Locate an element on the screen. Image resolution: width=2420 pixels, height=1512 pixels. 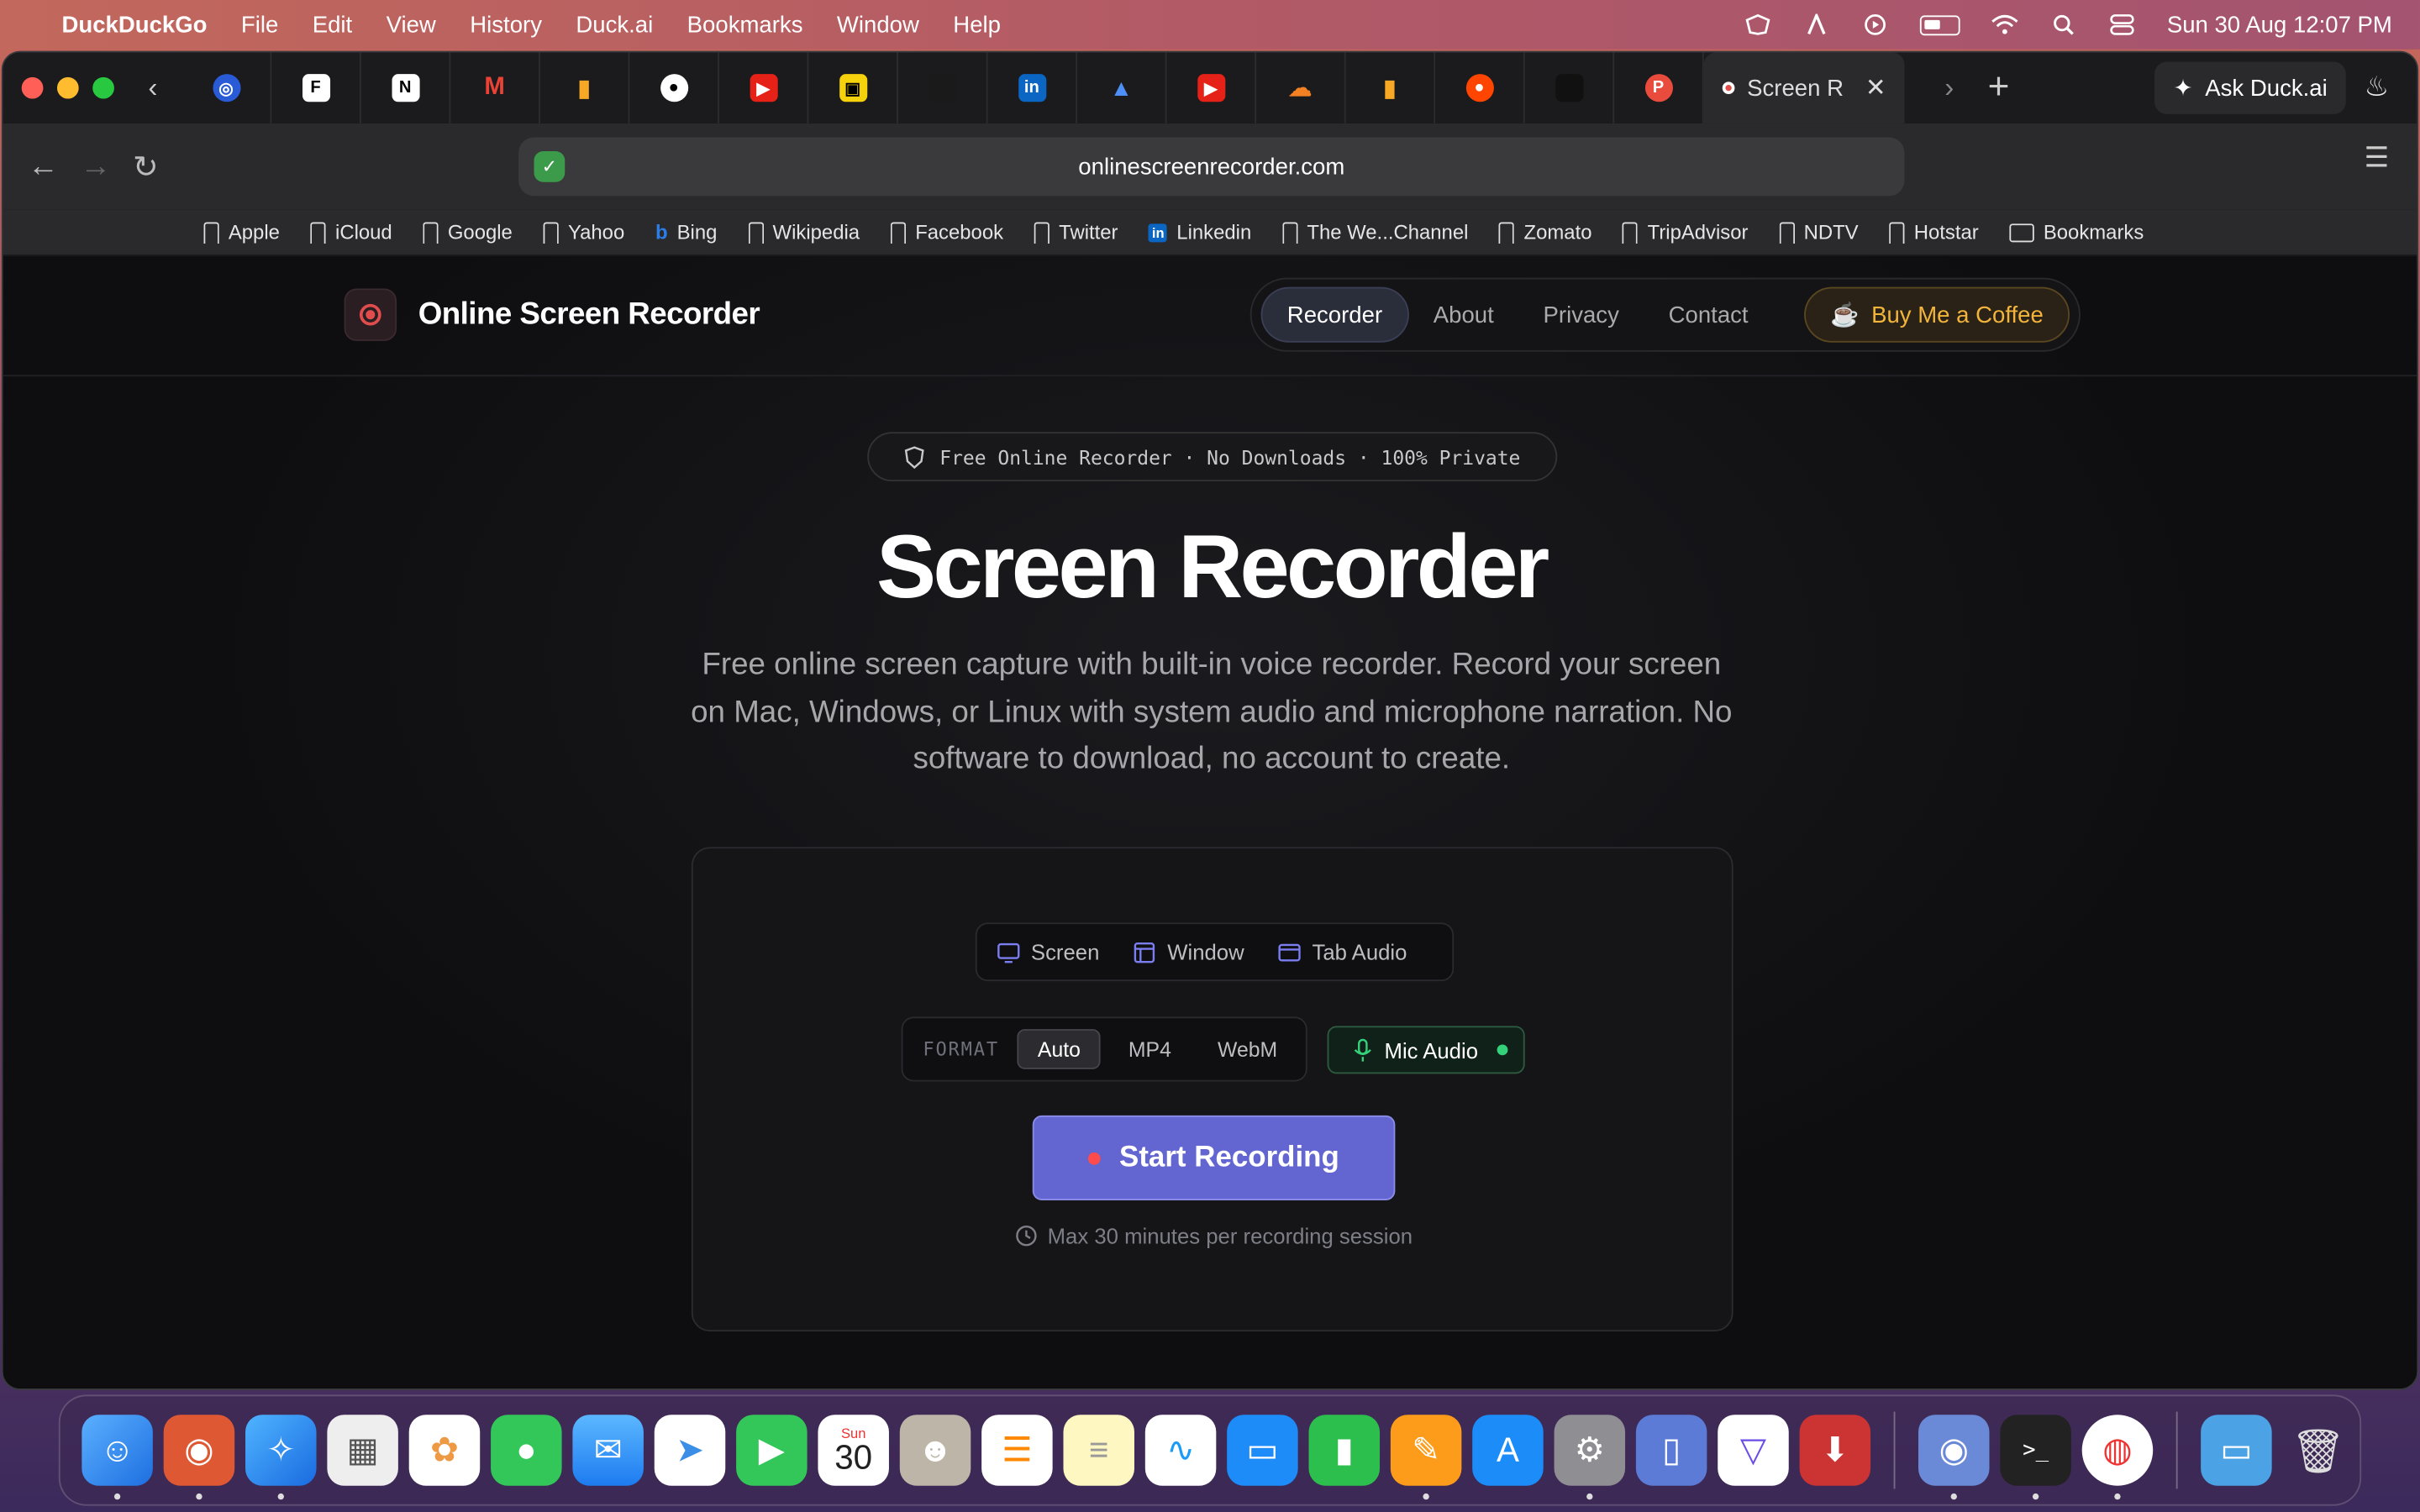
keynote-icon: ▭ is located at coordinates (1262, 1450).